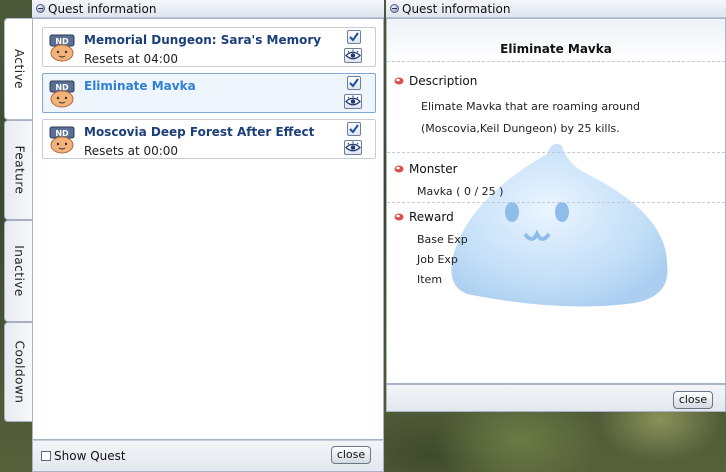 This screenshot has height=472, width=726. What do you see at coordinates (556, 49) in the screenshot?
I see `detail-quest-title: Eliminate Mavka` at bounding box center [556, 49].